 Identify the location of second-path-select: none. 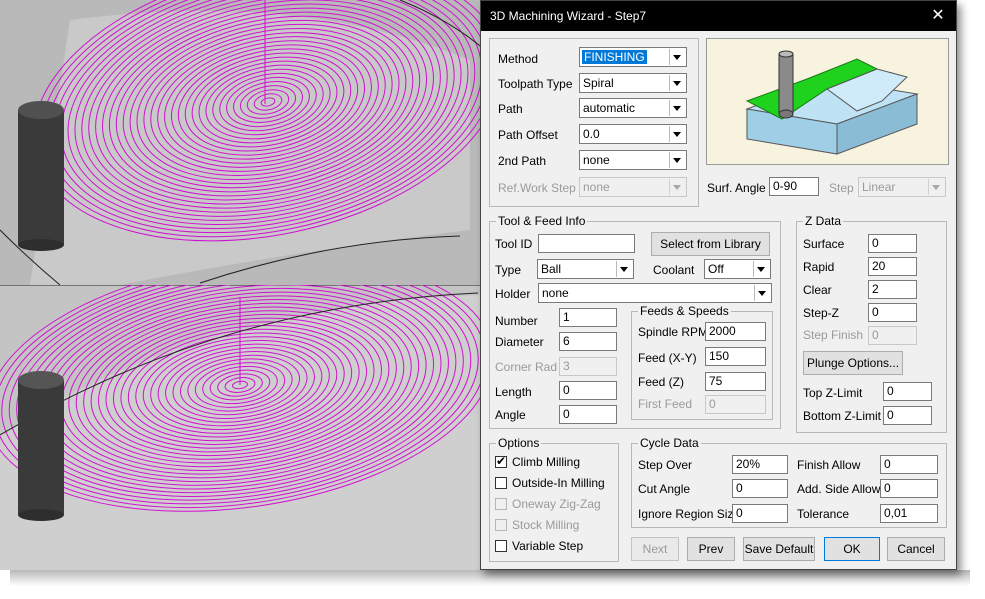
(633, 160).